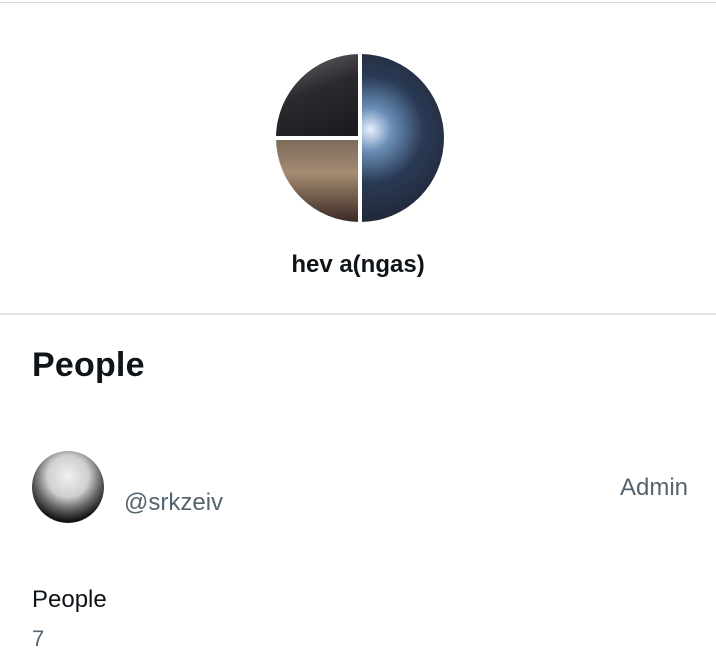 The width and height of the screenshot is (716, 670). What do you see at coordinates (360, 138) in the screenshot?
I see `group-avatar` at bounding box center [360, 138].